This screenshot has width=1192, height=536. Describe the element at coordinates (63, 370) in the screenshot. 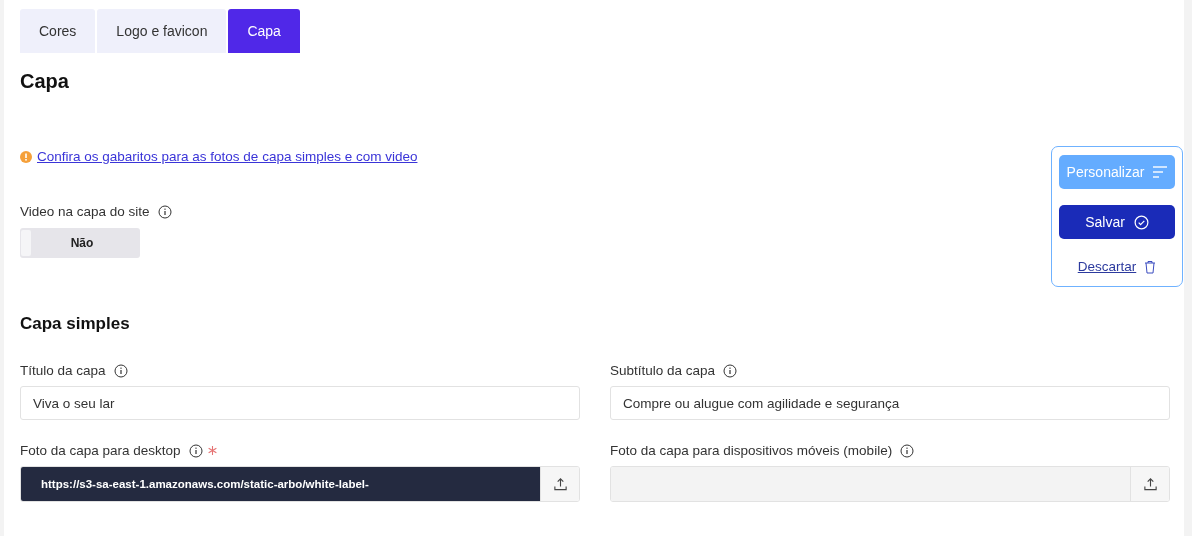

I see `field-label: Título da capa` at that location.